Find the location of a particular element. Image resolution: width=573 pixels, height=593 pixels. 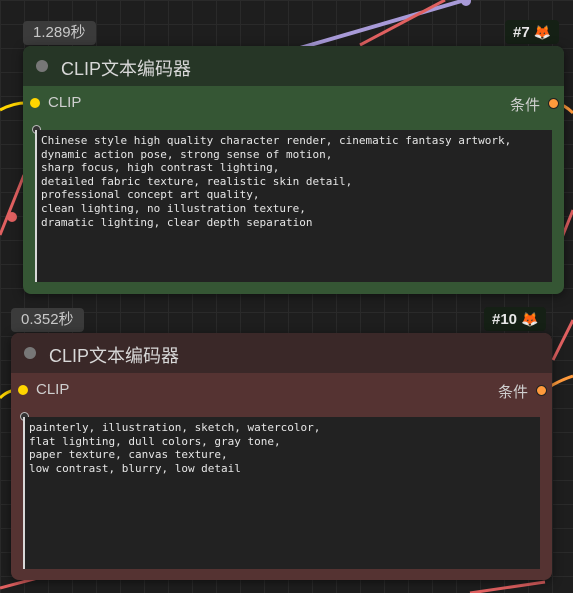

node-10-header: CLIP文本编码器 is located at coordinates (281, 353).